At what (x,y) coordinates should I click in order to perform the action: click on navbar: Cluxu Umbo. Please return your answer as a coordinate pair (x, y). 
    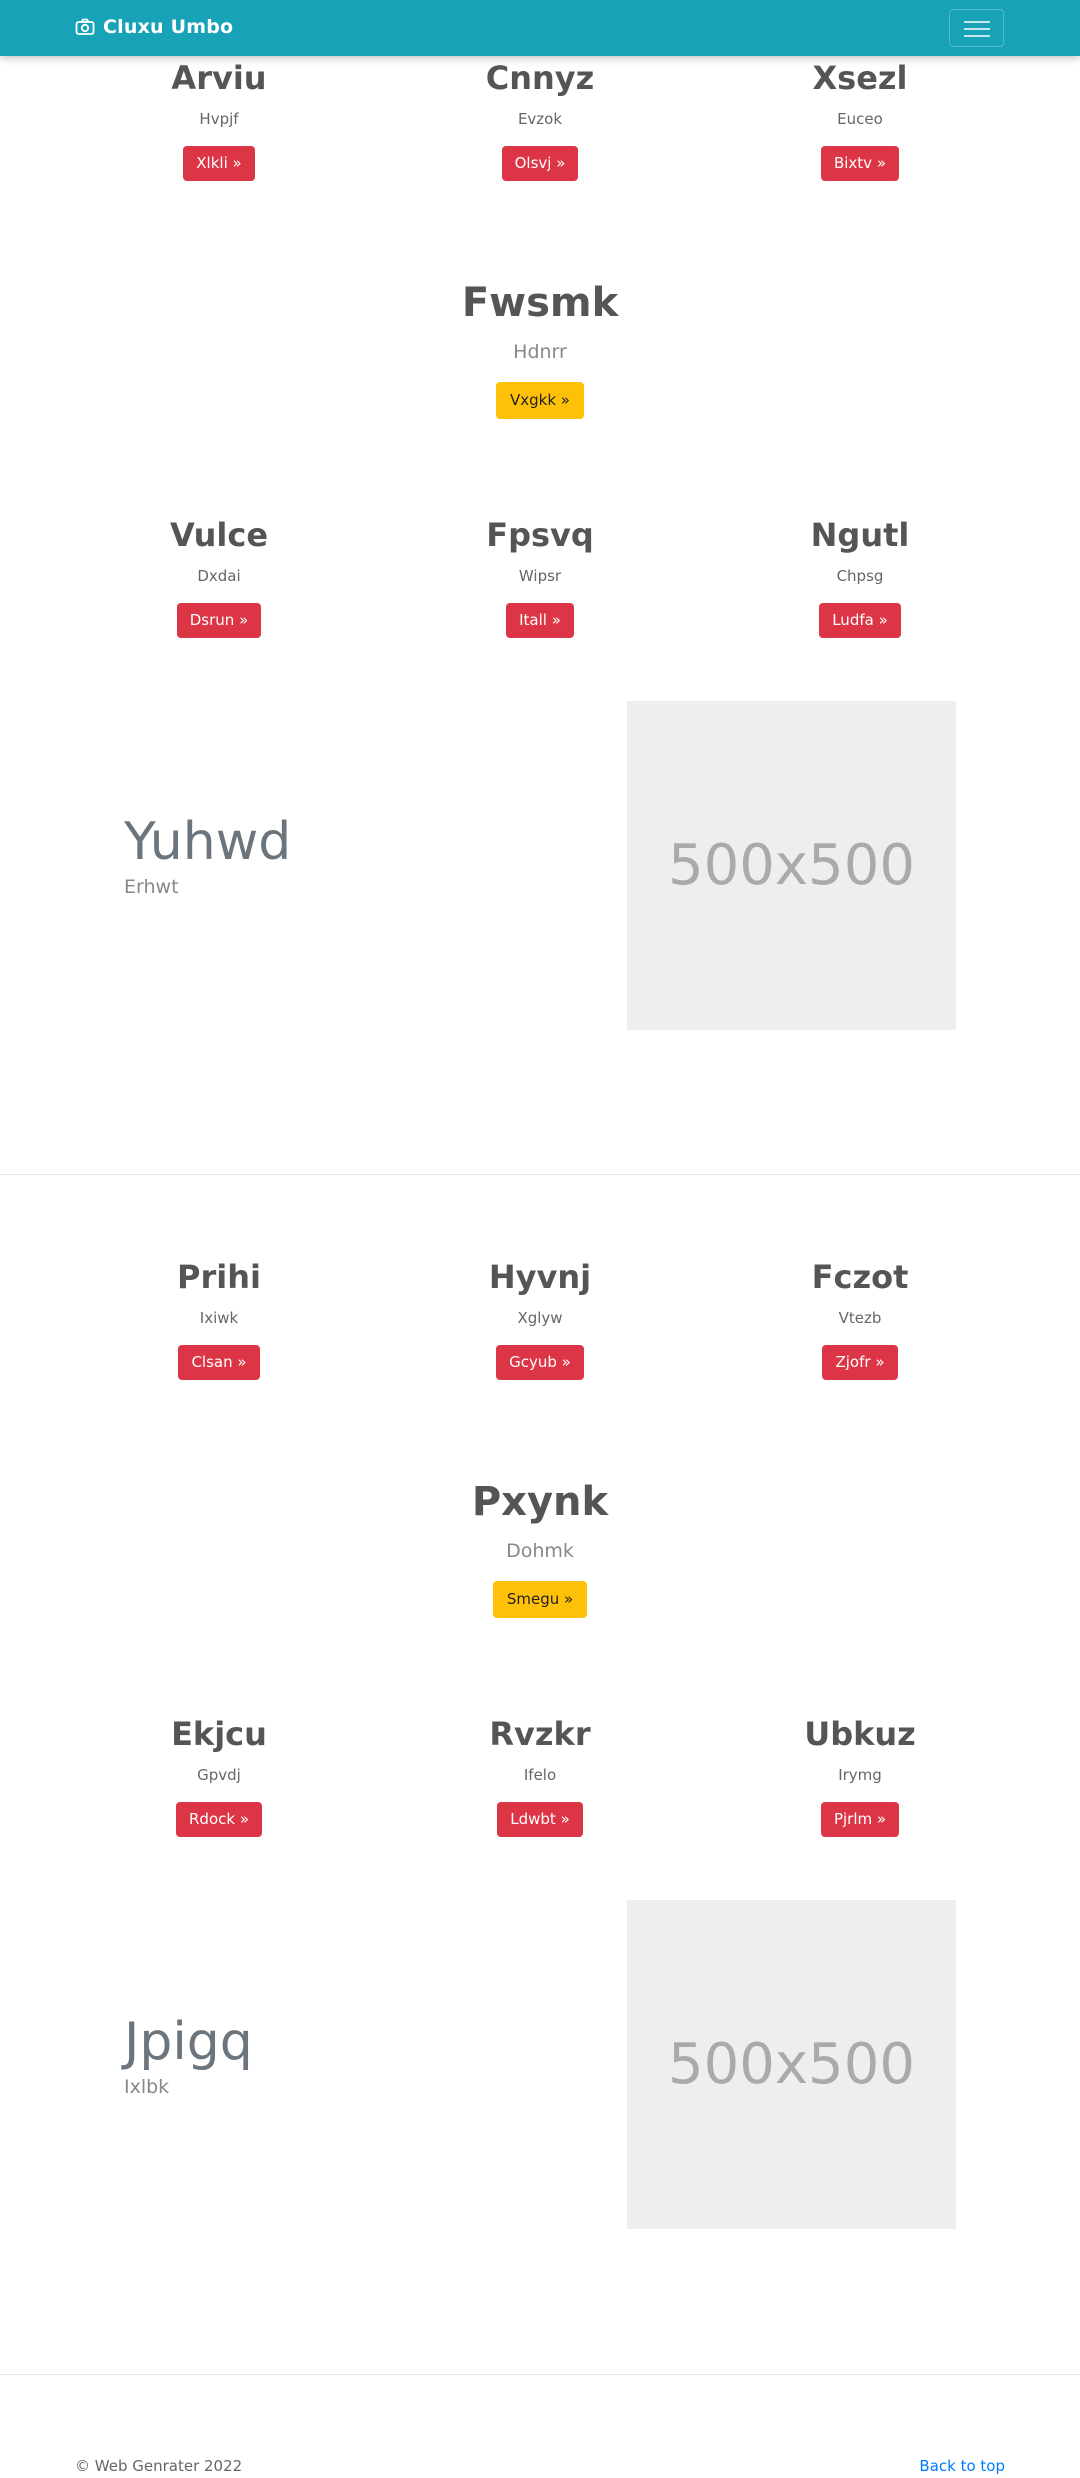
    Looking at the image, I should click on (540, 28).